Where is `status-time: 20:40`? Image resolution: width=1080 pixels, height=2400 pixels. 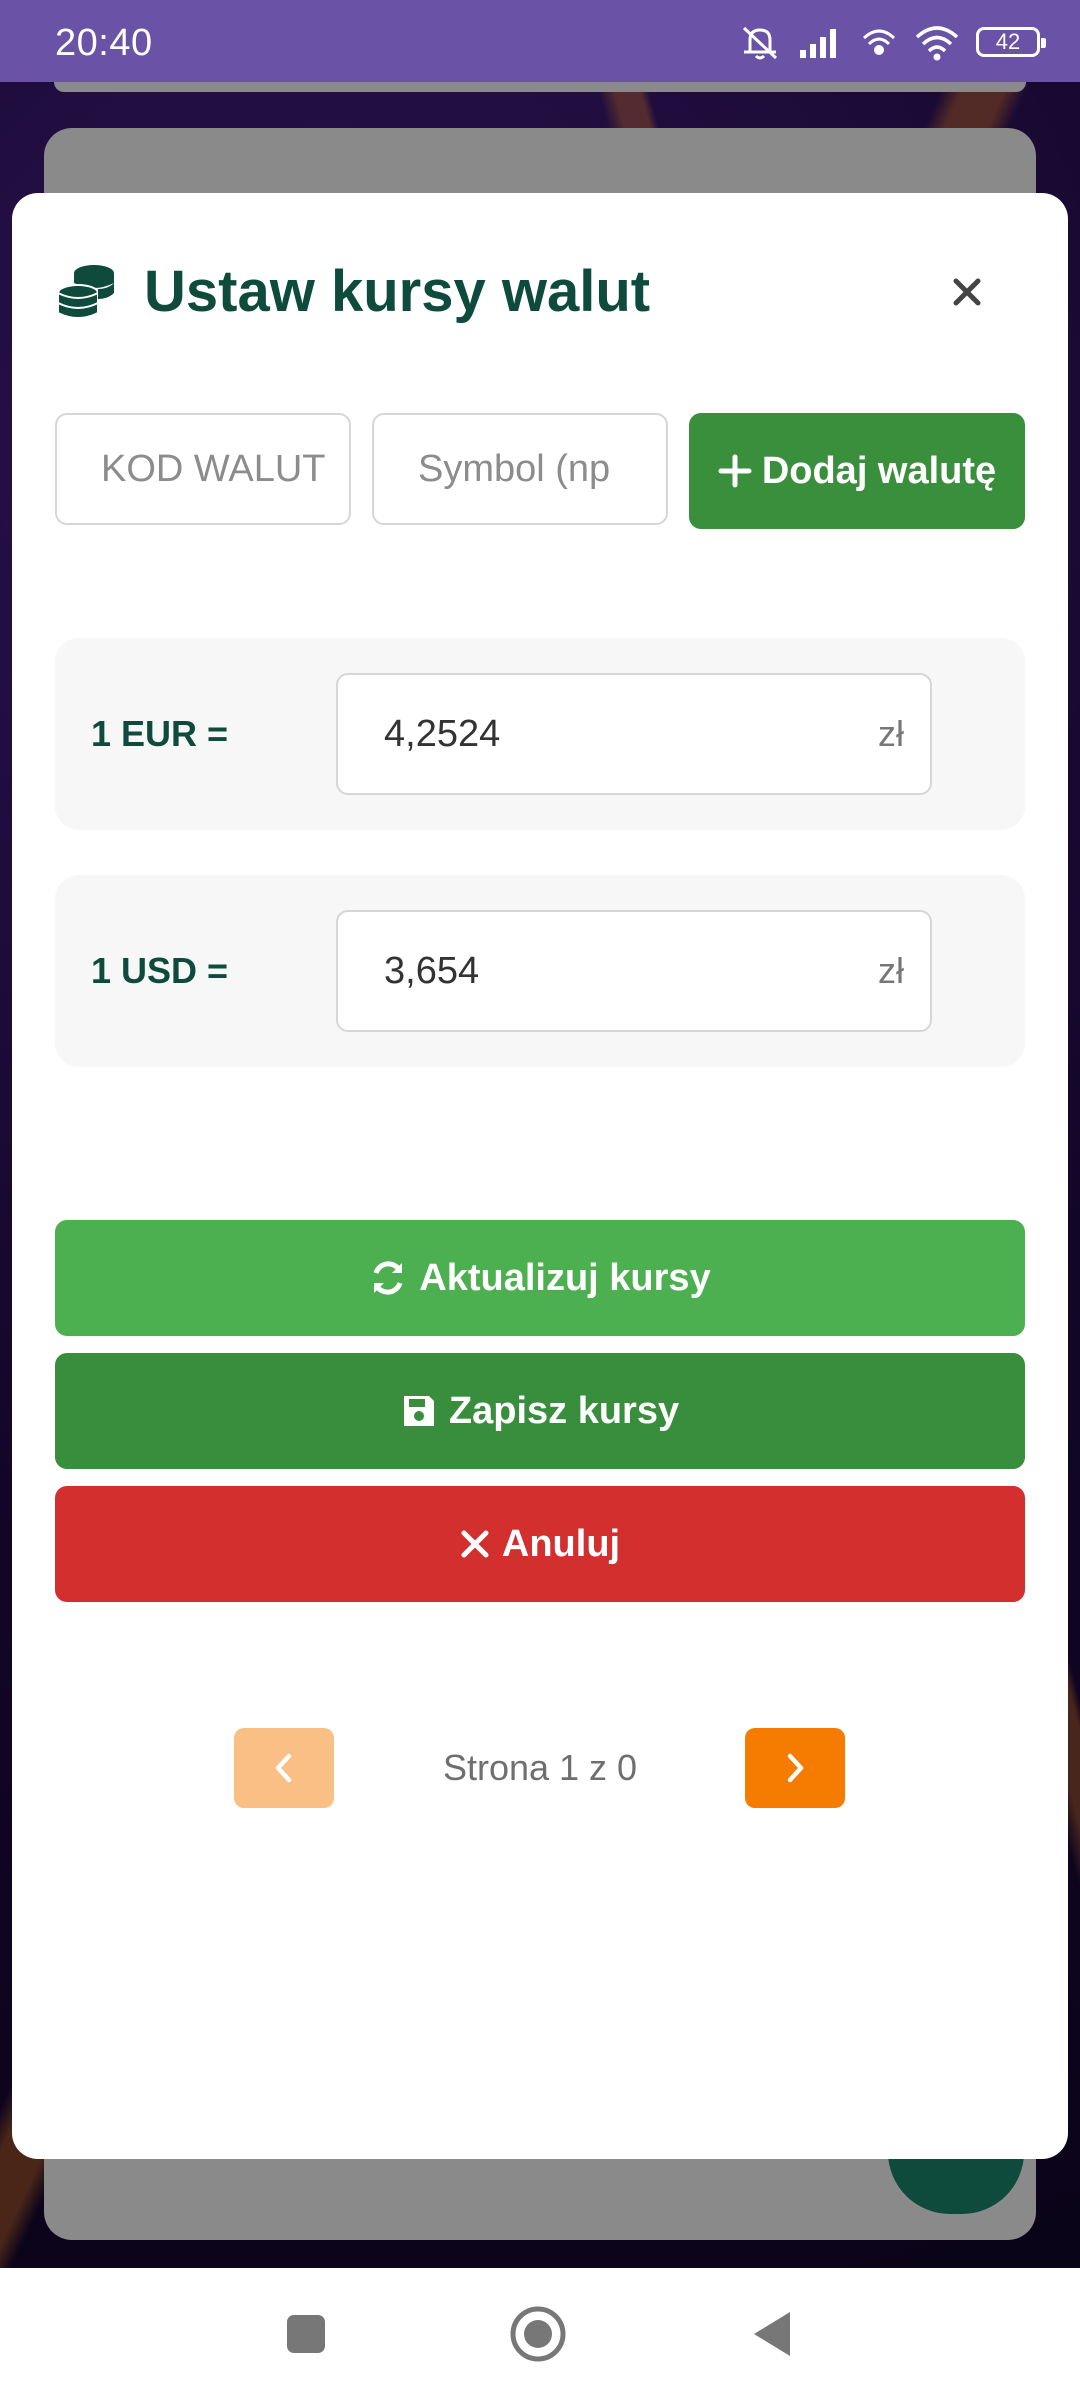
status-time: 20:40 is located at coordinates (104, 43).